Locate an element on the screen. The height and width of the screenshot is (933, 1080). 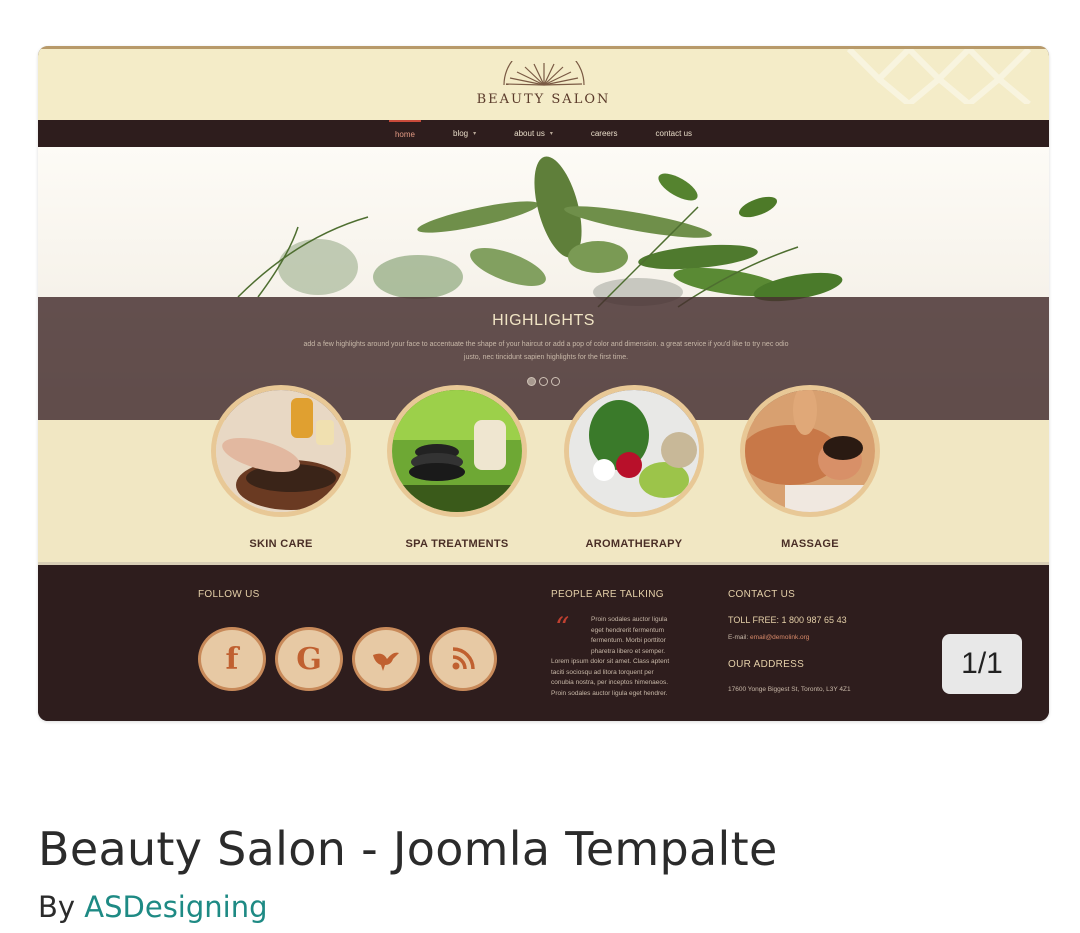
bird-button is located at coordinates (386, 659).